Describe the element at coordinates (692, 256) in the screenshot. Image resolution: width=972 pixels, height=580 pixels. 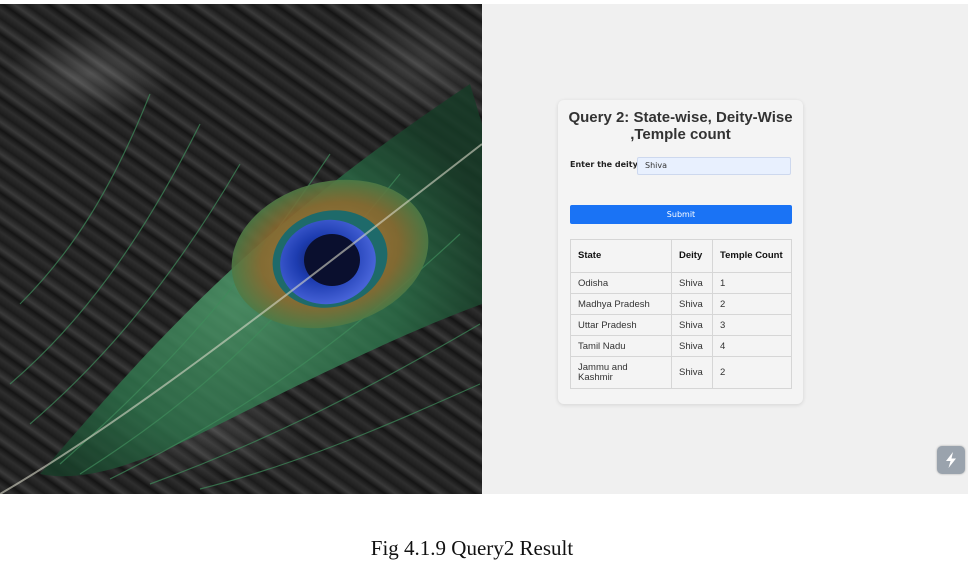
I see `header-deity: Deity` at that location.